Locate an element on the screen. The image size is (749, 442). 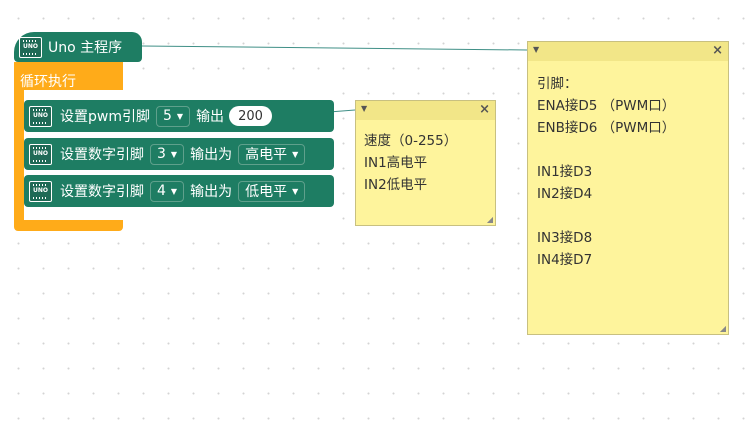
comment-box-pwm: ▼ × 速度（0-255） IN1高电平 IN2低电平 ◢ is located at coordinates (425, 163).